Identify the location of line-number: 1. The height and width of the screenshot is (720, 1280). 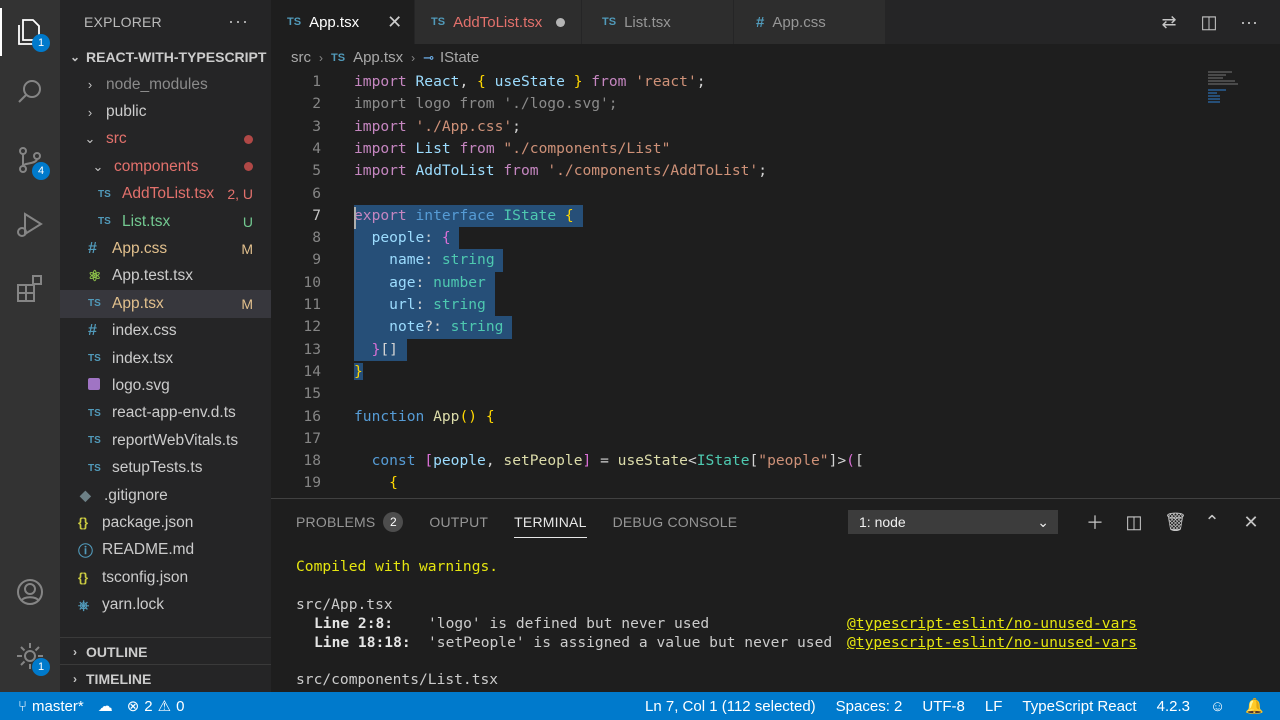
(316, 81).